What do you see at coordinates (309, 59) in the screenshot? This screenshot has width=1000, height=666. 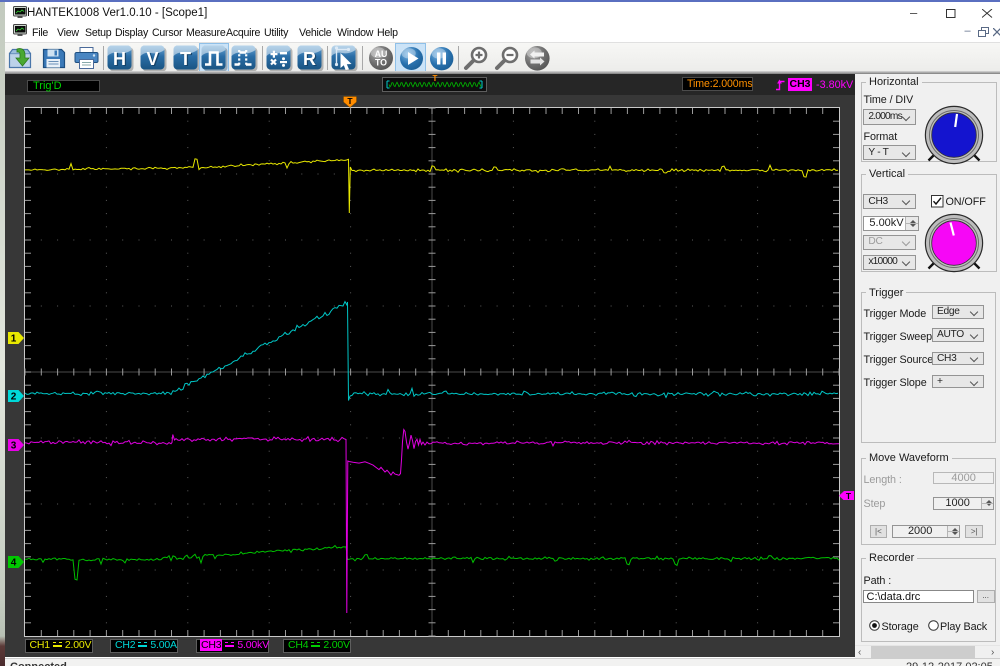 I see `svg-text: R` at bounding box center [309, 59].